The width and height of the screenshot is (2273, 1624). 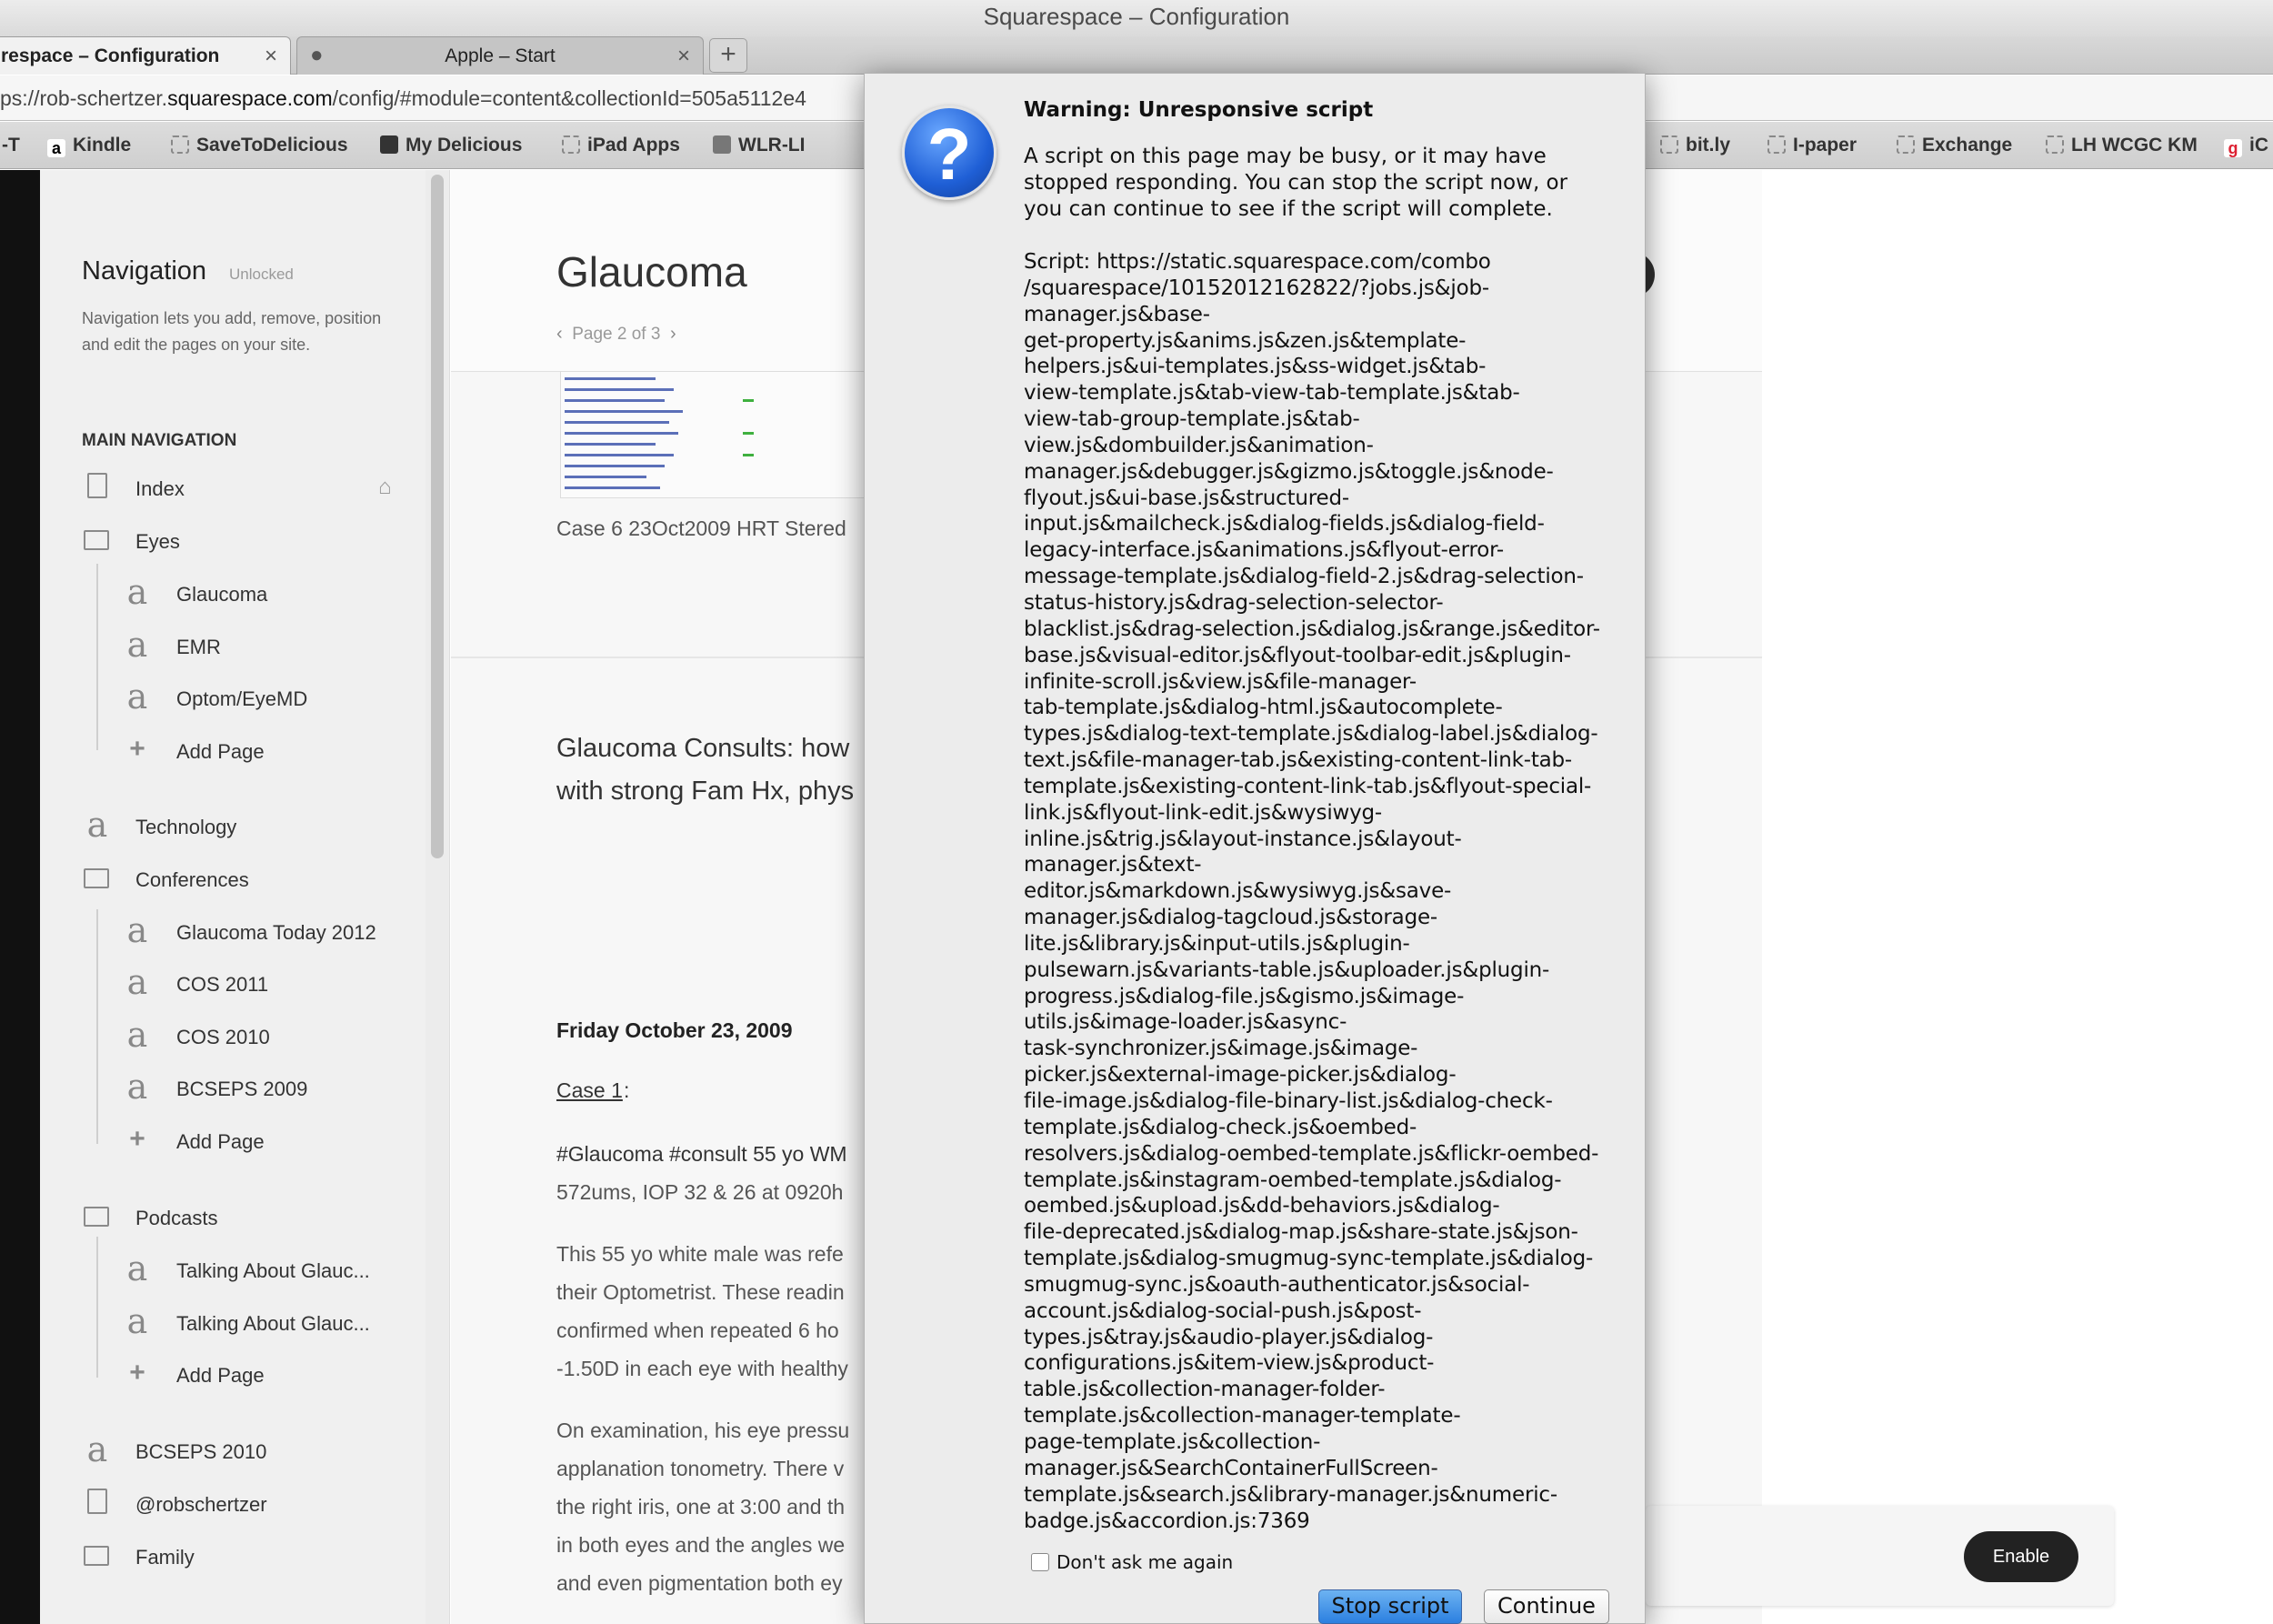 What do you see at coordinates (2246, 146) in the screenshot?
I see `bookmark-ic: g iC` at bounding box center [2246, 146].